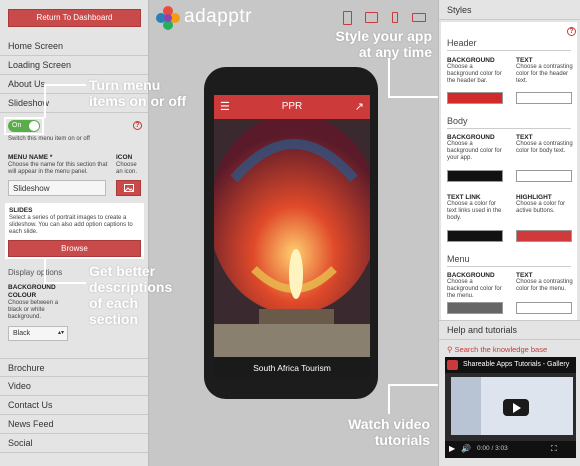  Describe the element at coordinates (389, 432) in the screenshot. I see `callout-video: Watch video tutorials` at that location.